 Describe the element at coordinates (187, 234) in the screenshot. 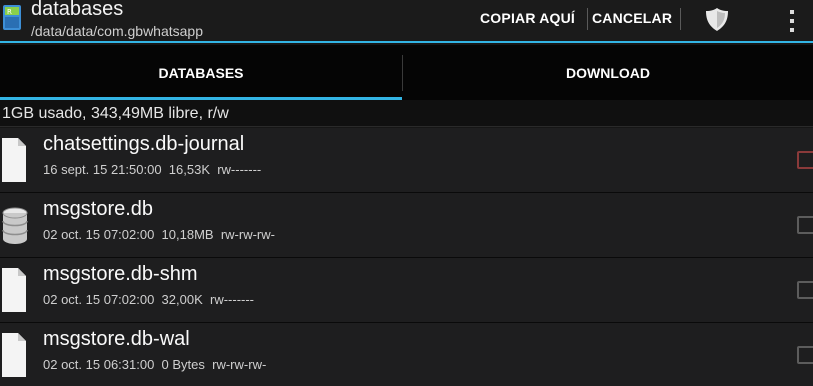

I see `file-size: 10,18MB` at that location.